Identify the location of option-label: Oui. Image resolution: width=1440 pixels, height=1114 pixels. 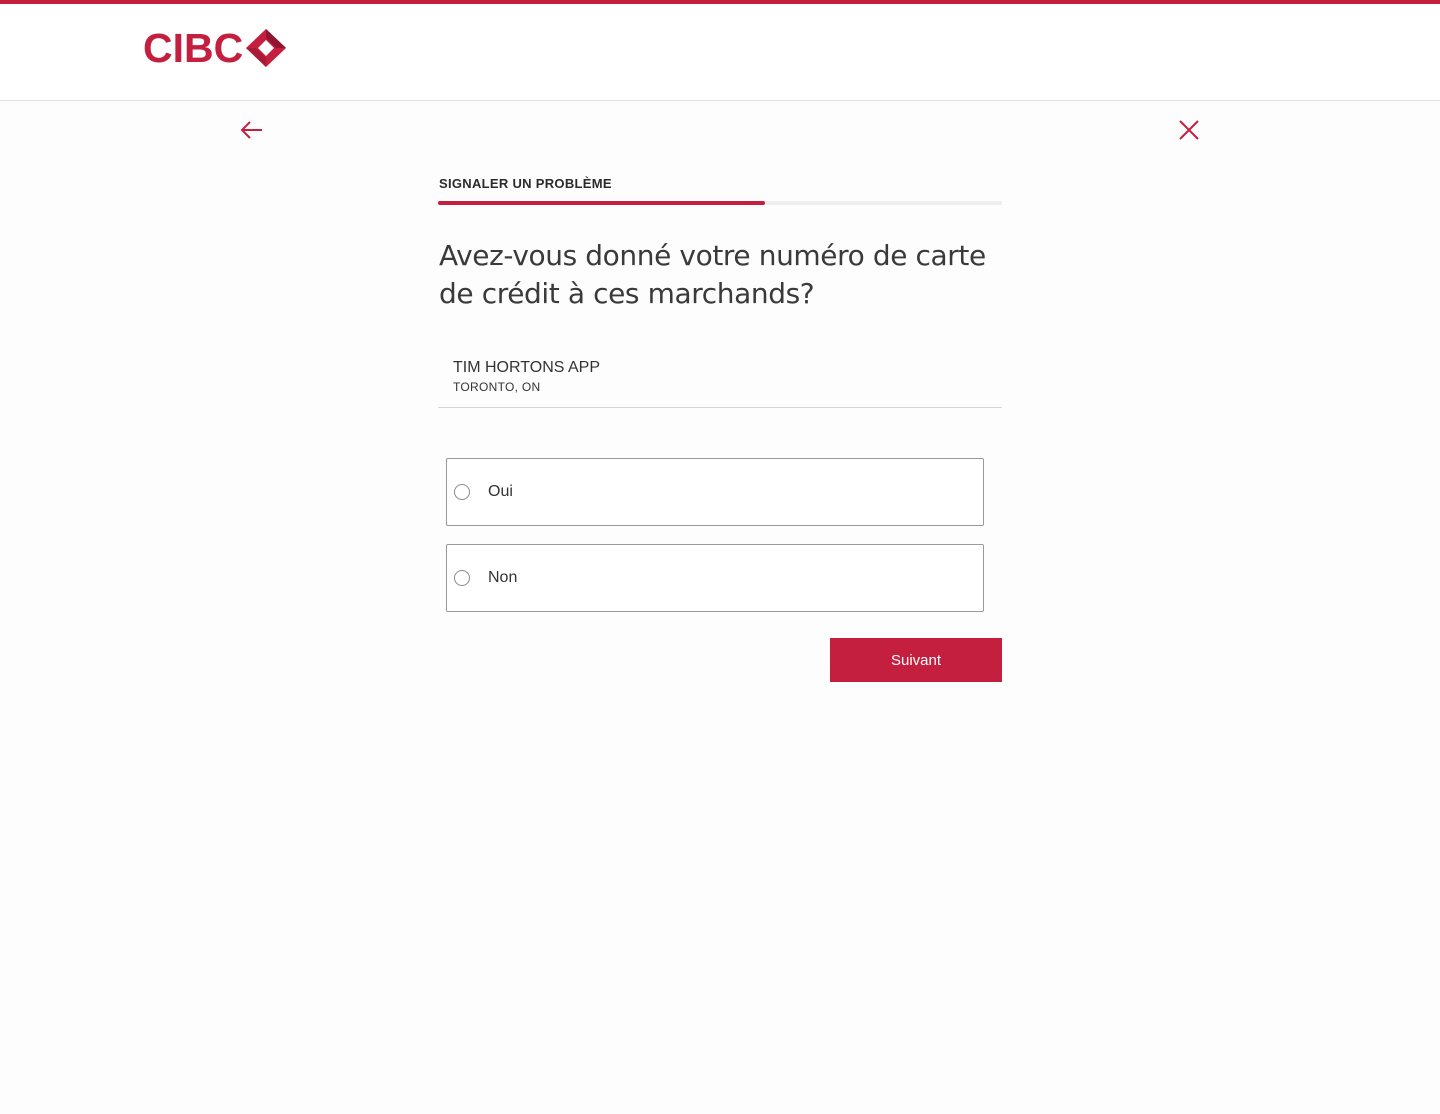
(500, 491).